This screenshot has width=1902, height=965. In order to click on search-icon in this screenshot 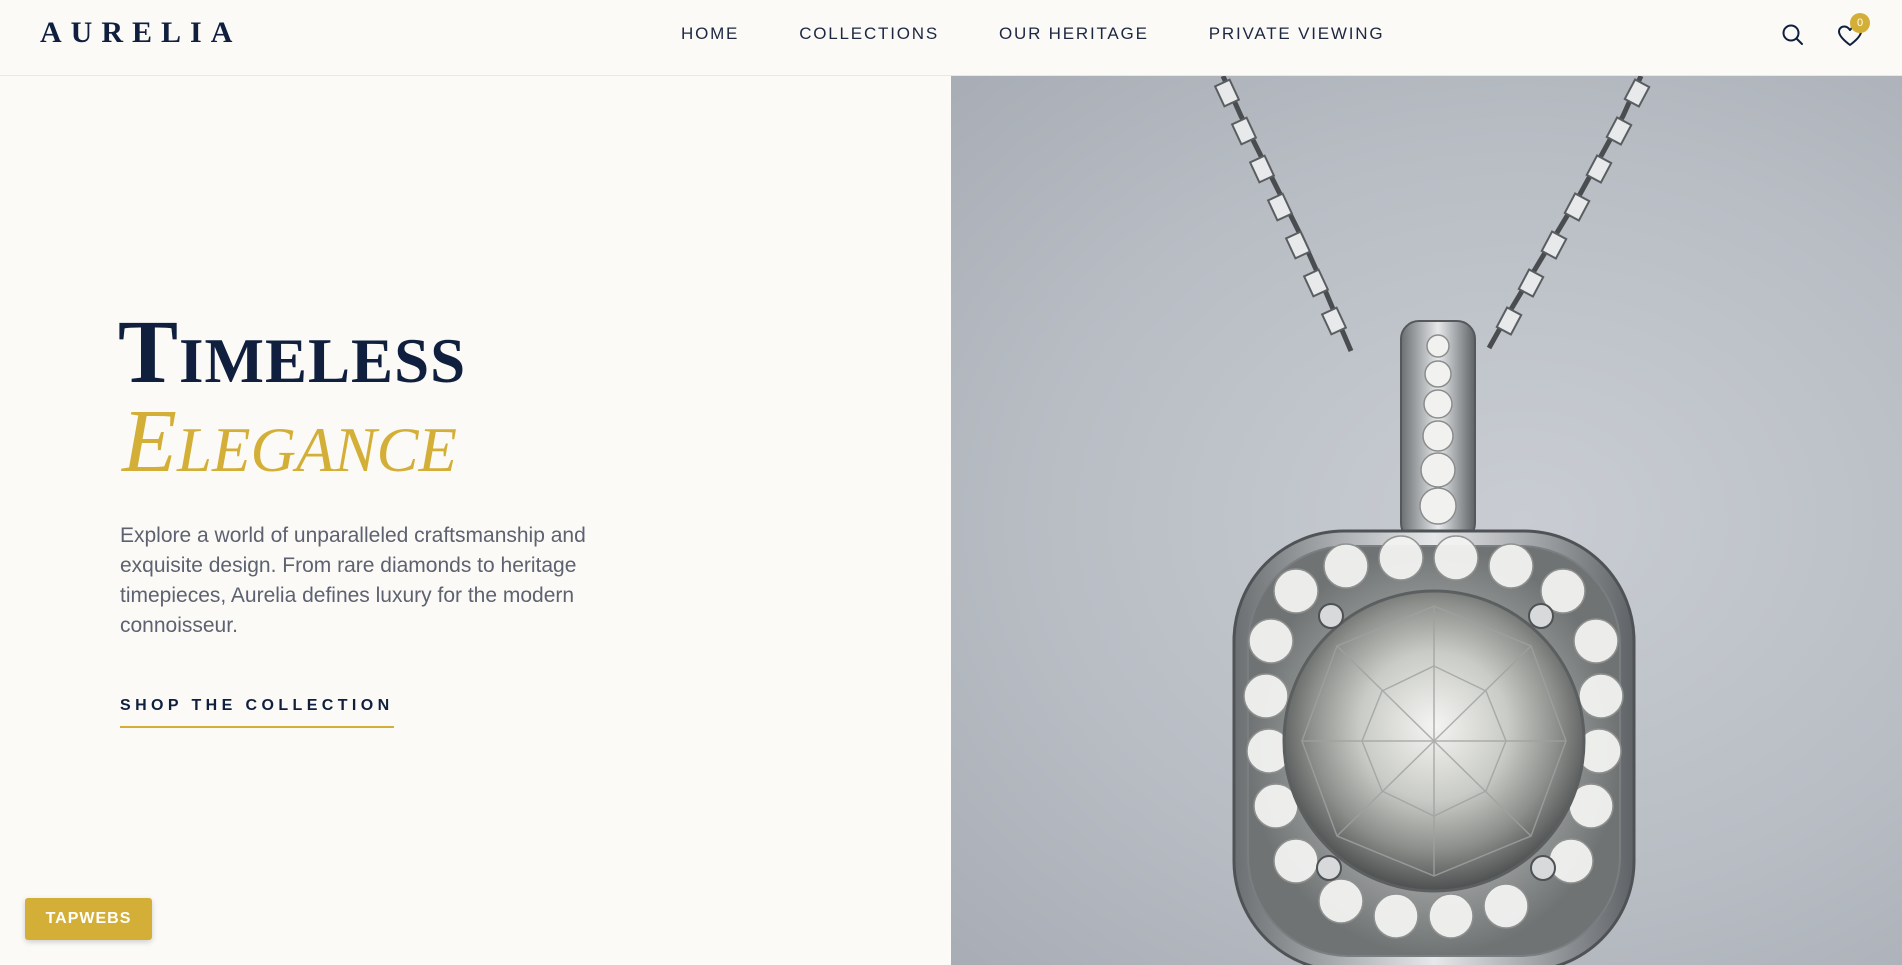, I will do `click(1792, 34)`.